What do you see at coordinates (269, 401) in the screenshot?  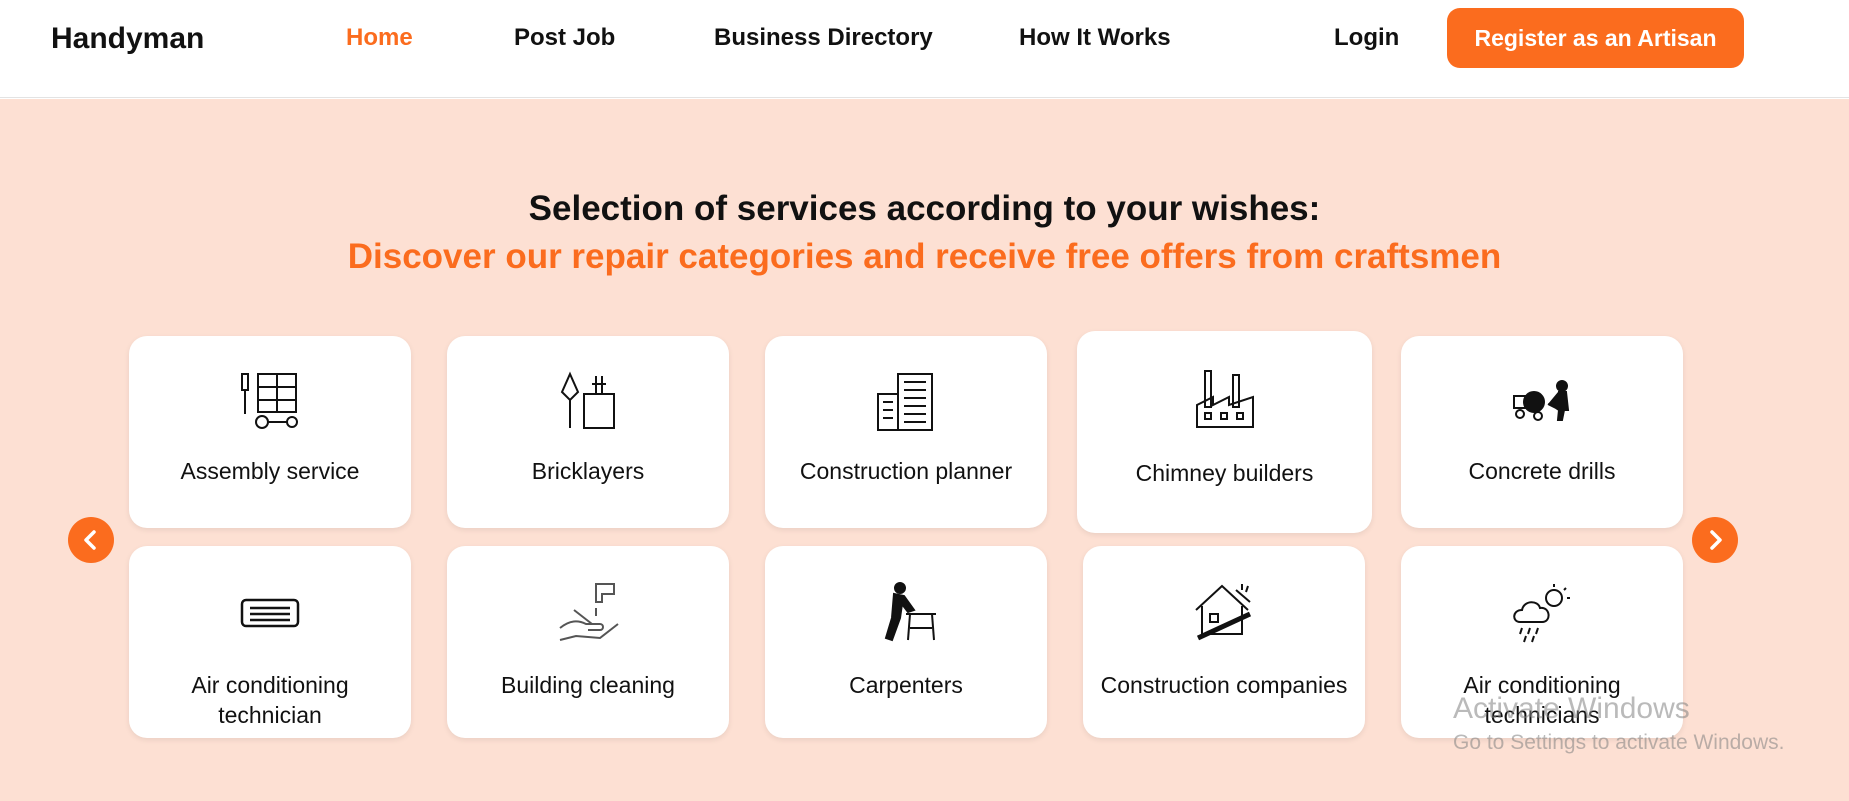 I see `tools-cabinet-icon` at bounding box center [269, 401].